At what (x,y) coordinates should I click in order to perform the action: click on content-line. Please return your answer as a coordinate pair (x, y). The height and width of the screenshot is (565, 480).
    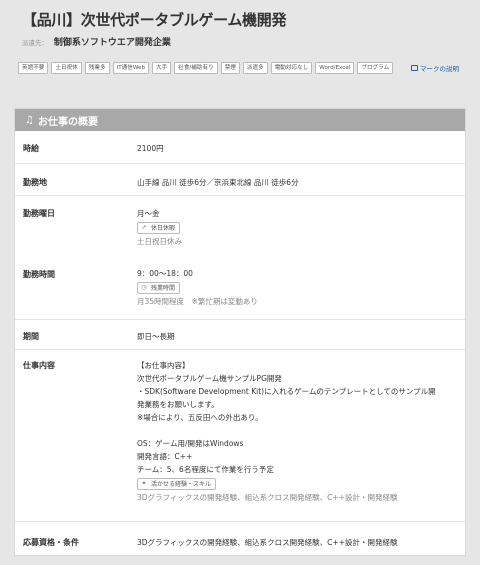
    Looking at the image, I should click on (297, 430).